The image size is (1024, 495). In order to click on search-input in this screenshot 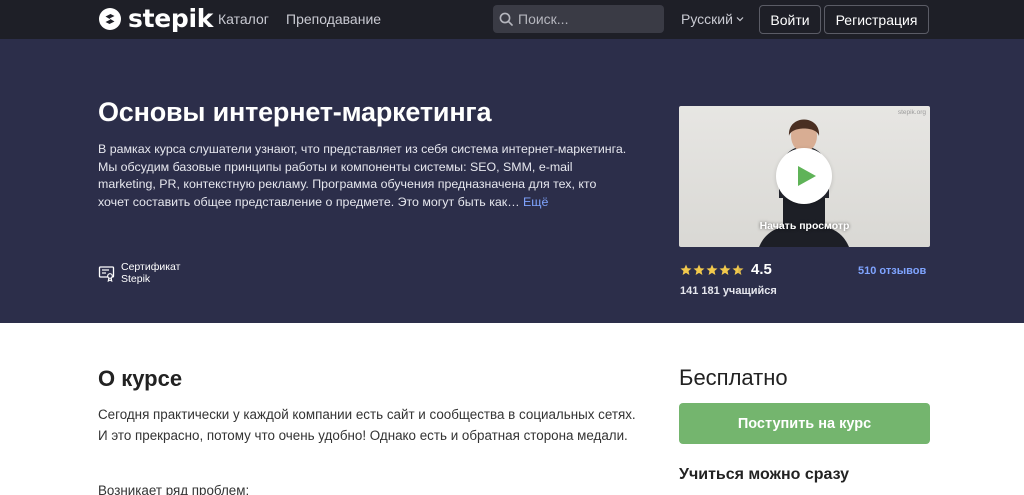, I will do `click(588, 19)`.